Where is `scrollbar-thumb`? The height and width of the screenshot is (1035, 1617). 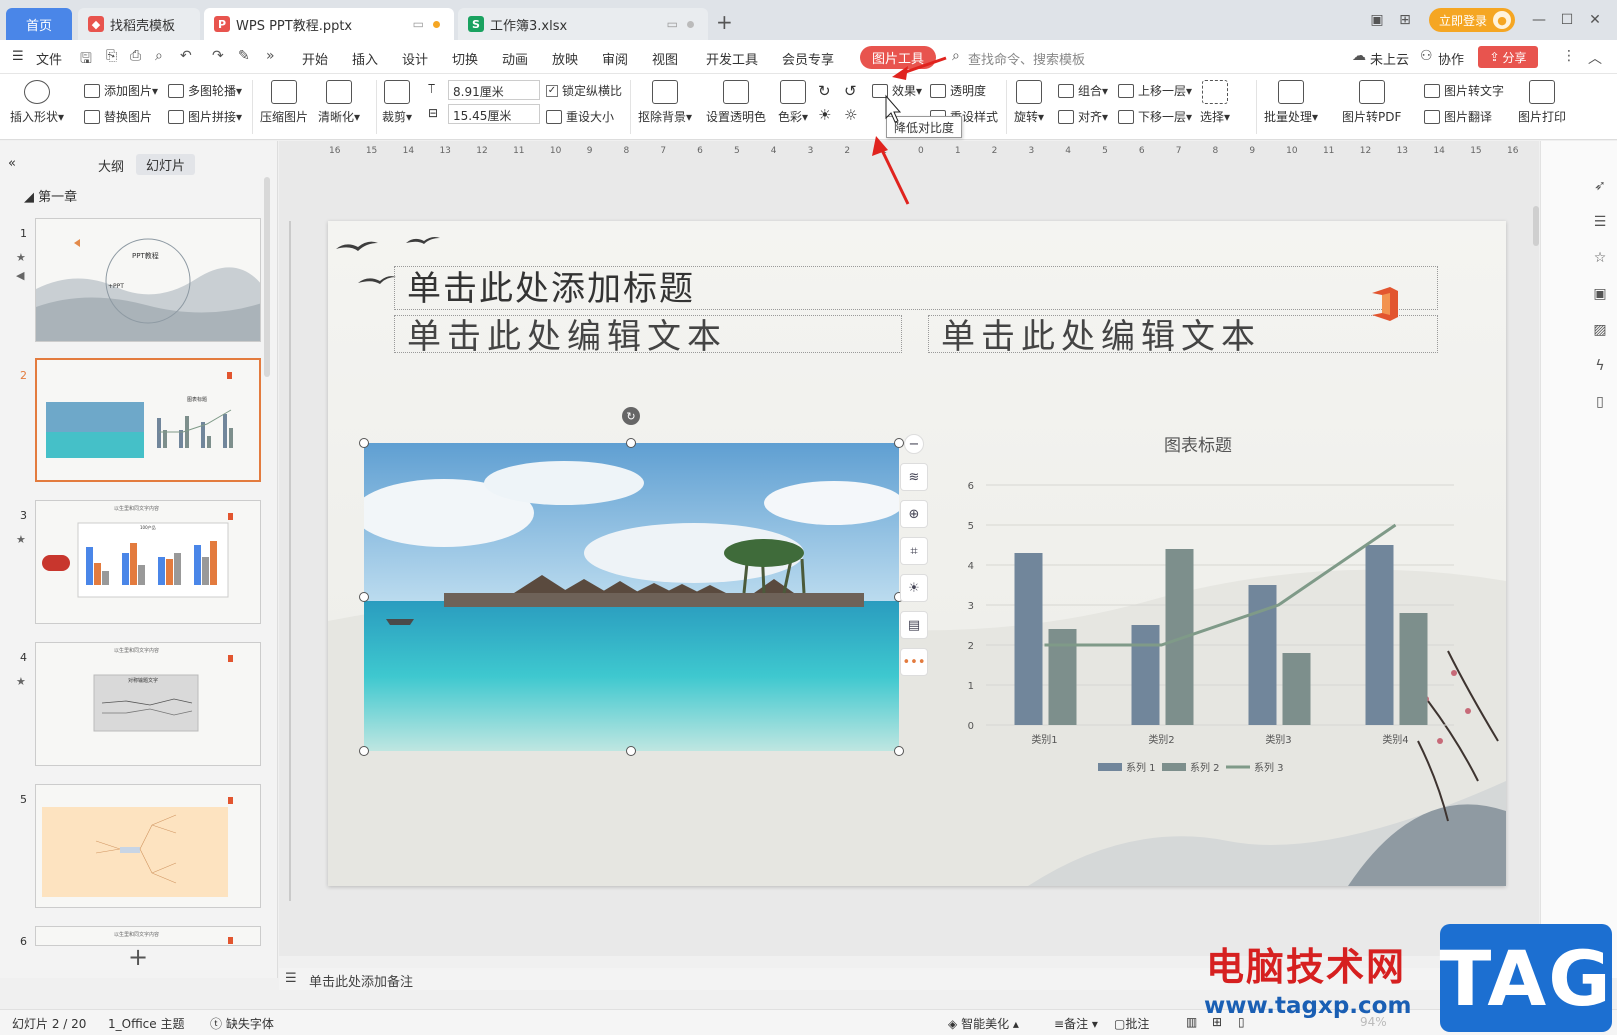 scrollbar-thumb is located at coordinates (1536, 226).